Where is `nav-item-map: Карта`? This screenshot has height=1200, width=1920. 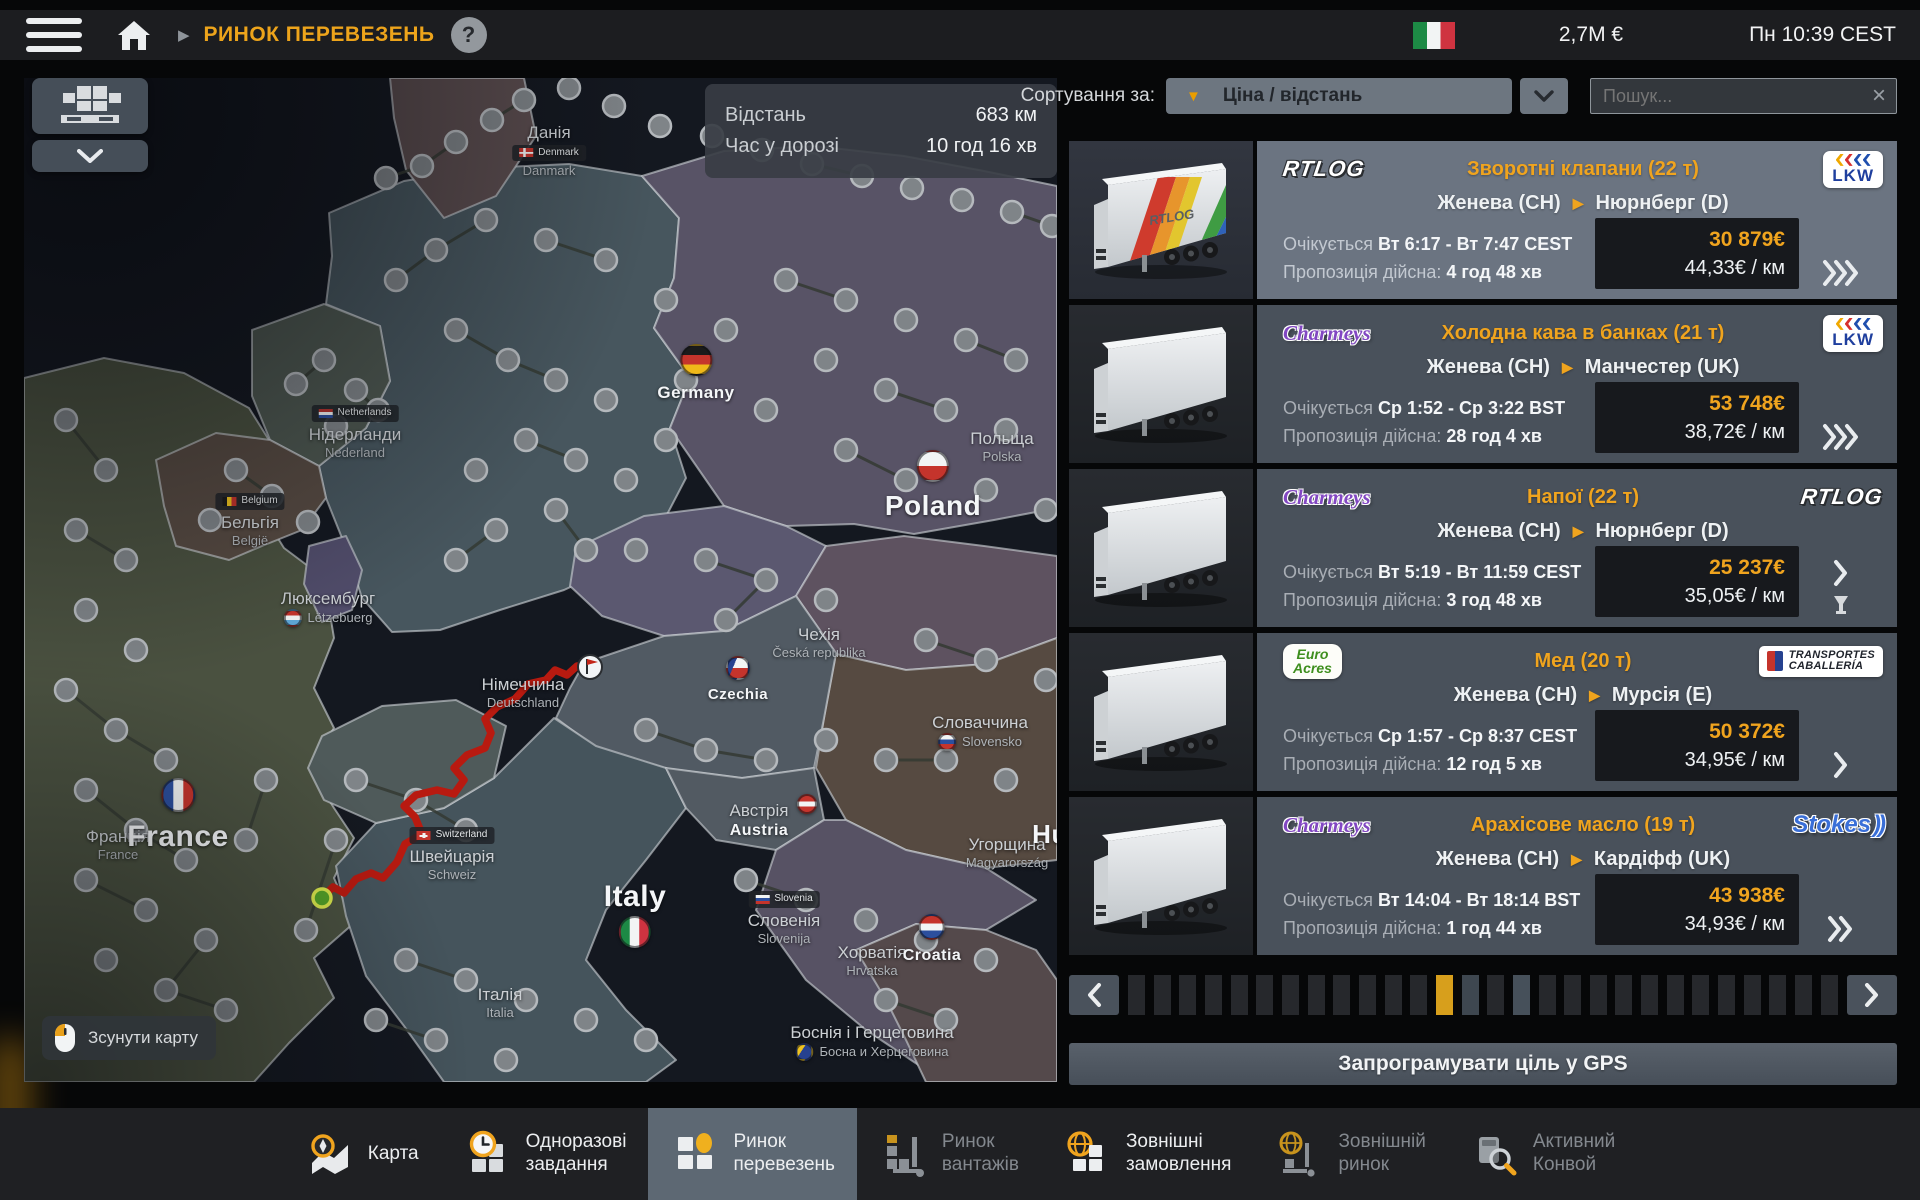
nav-item-map: Карта is located at coordinates (362, 1154).